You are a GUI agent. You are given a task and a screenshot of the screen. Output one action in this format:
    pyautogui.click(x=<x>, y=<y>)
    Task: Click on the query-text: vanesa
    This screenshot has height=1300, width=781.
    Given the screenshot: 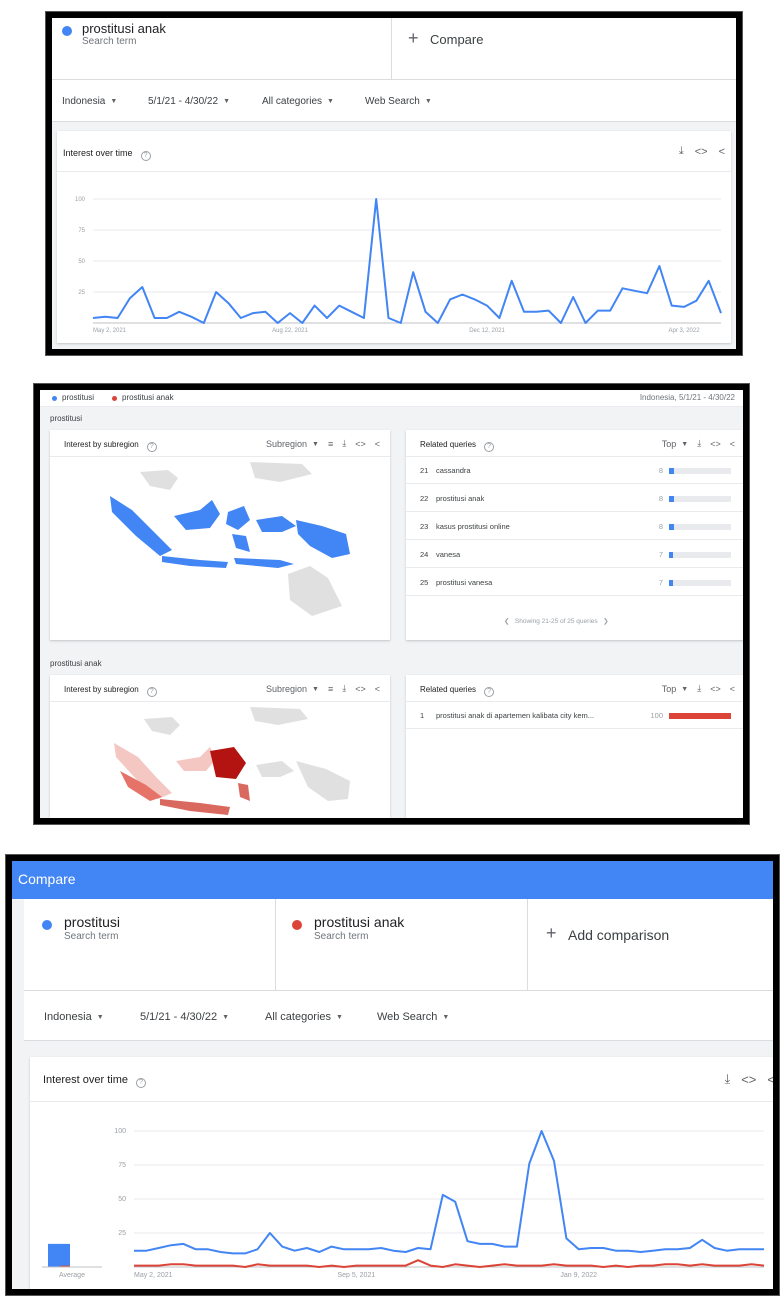 What is the action you would take?
    pyautogui.click(x=448, y=554)
    